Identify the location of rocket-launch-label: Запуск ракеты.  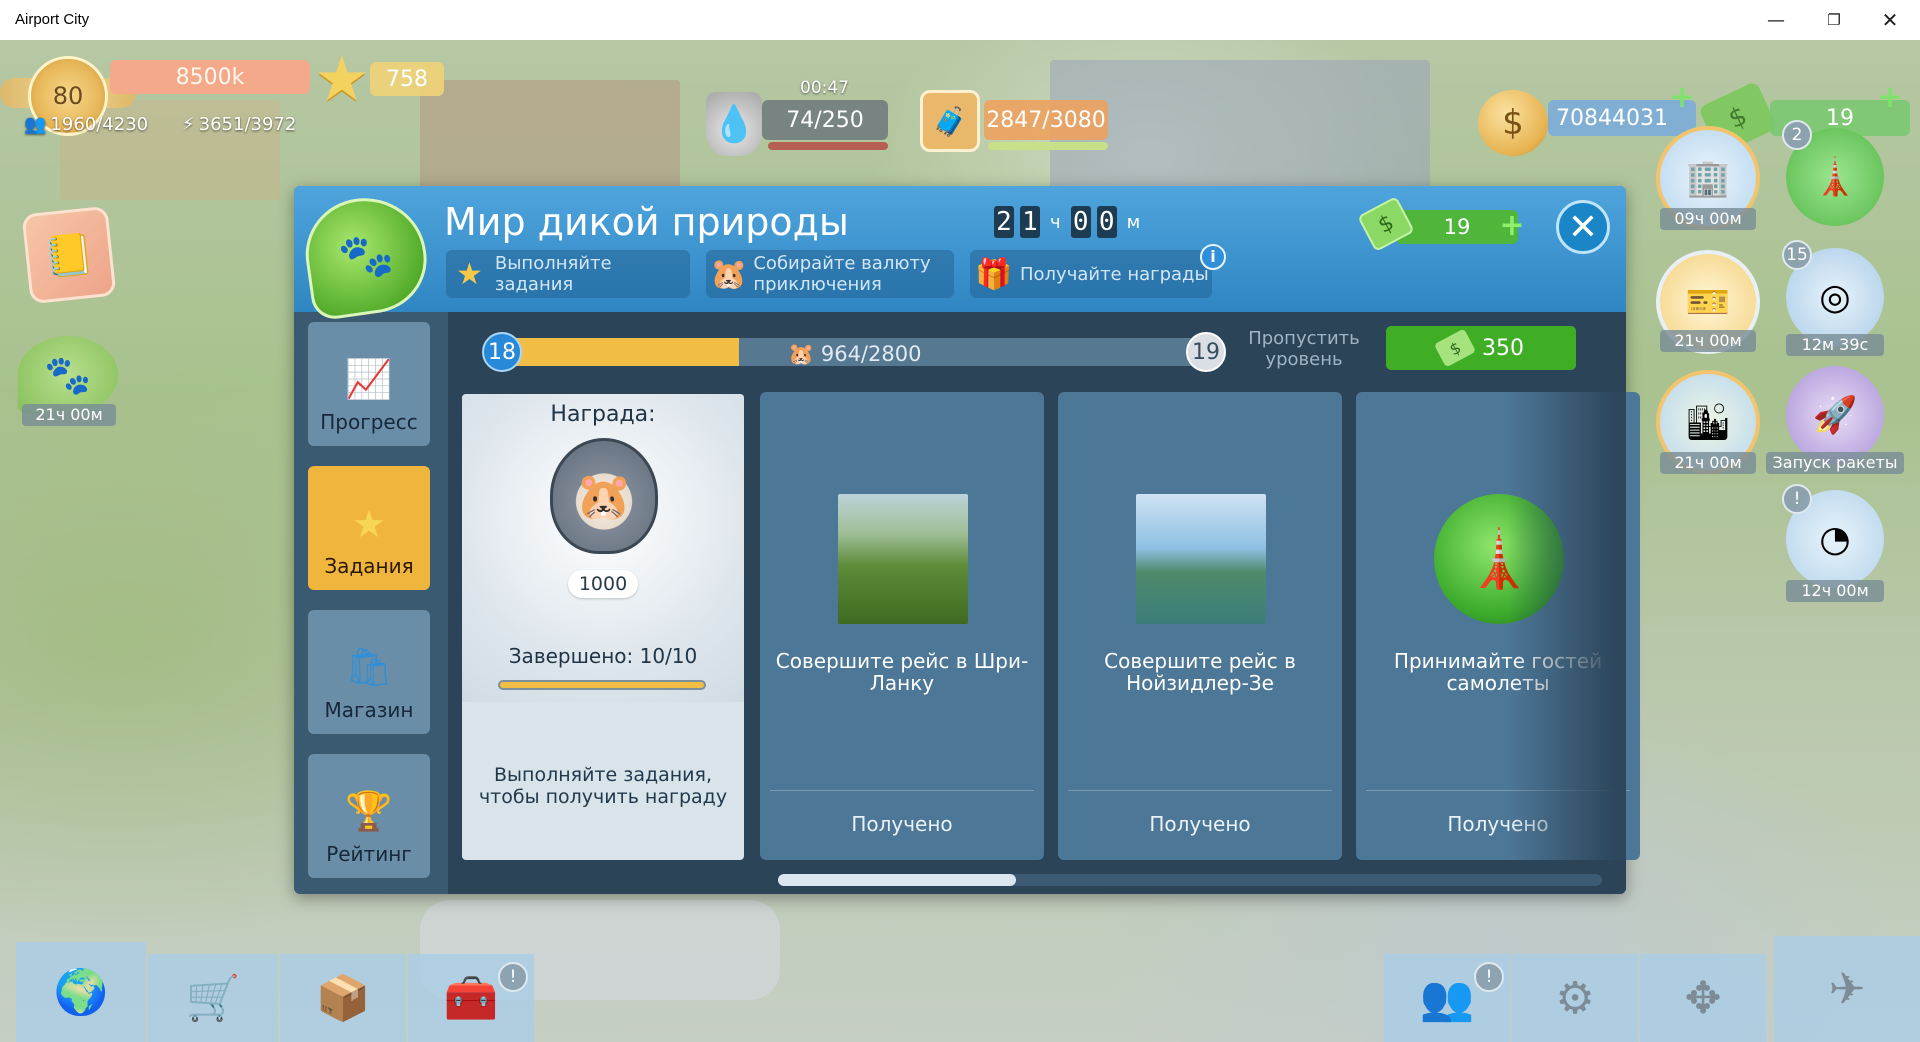
(1835, 463).